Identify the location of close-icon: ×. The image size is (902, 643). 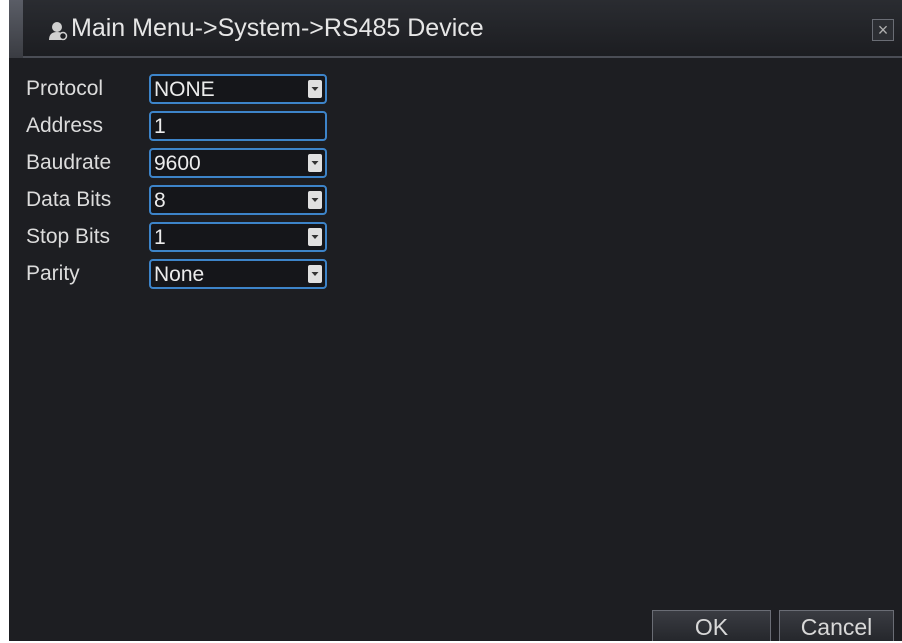
(883, 30).